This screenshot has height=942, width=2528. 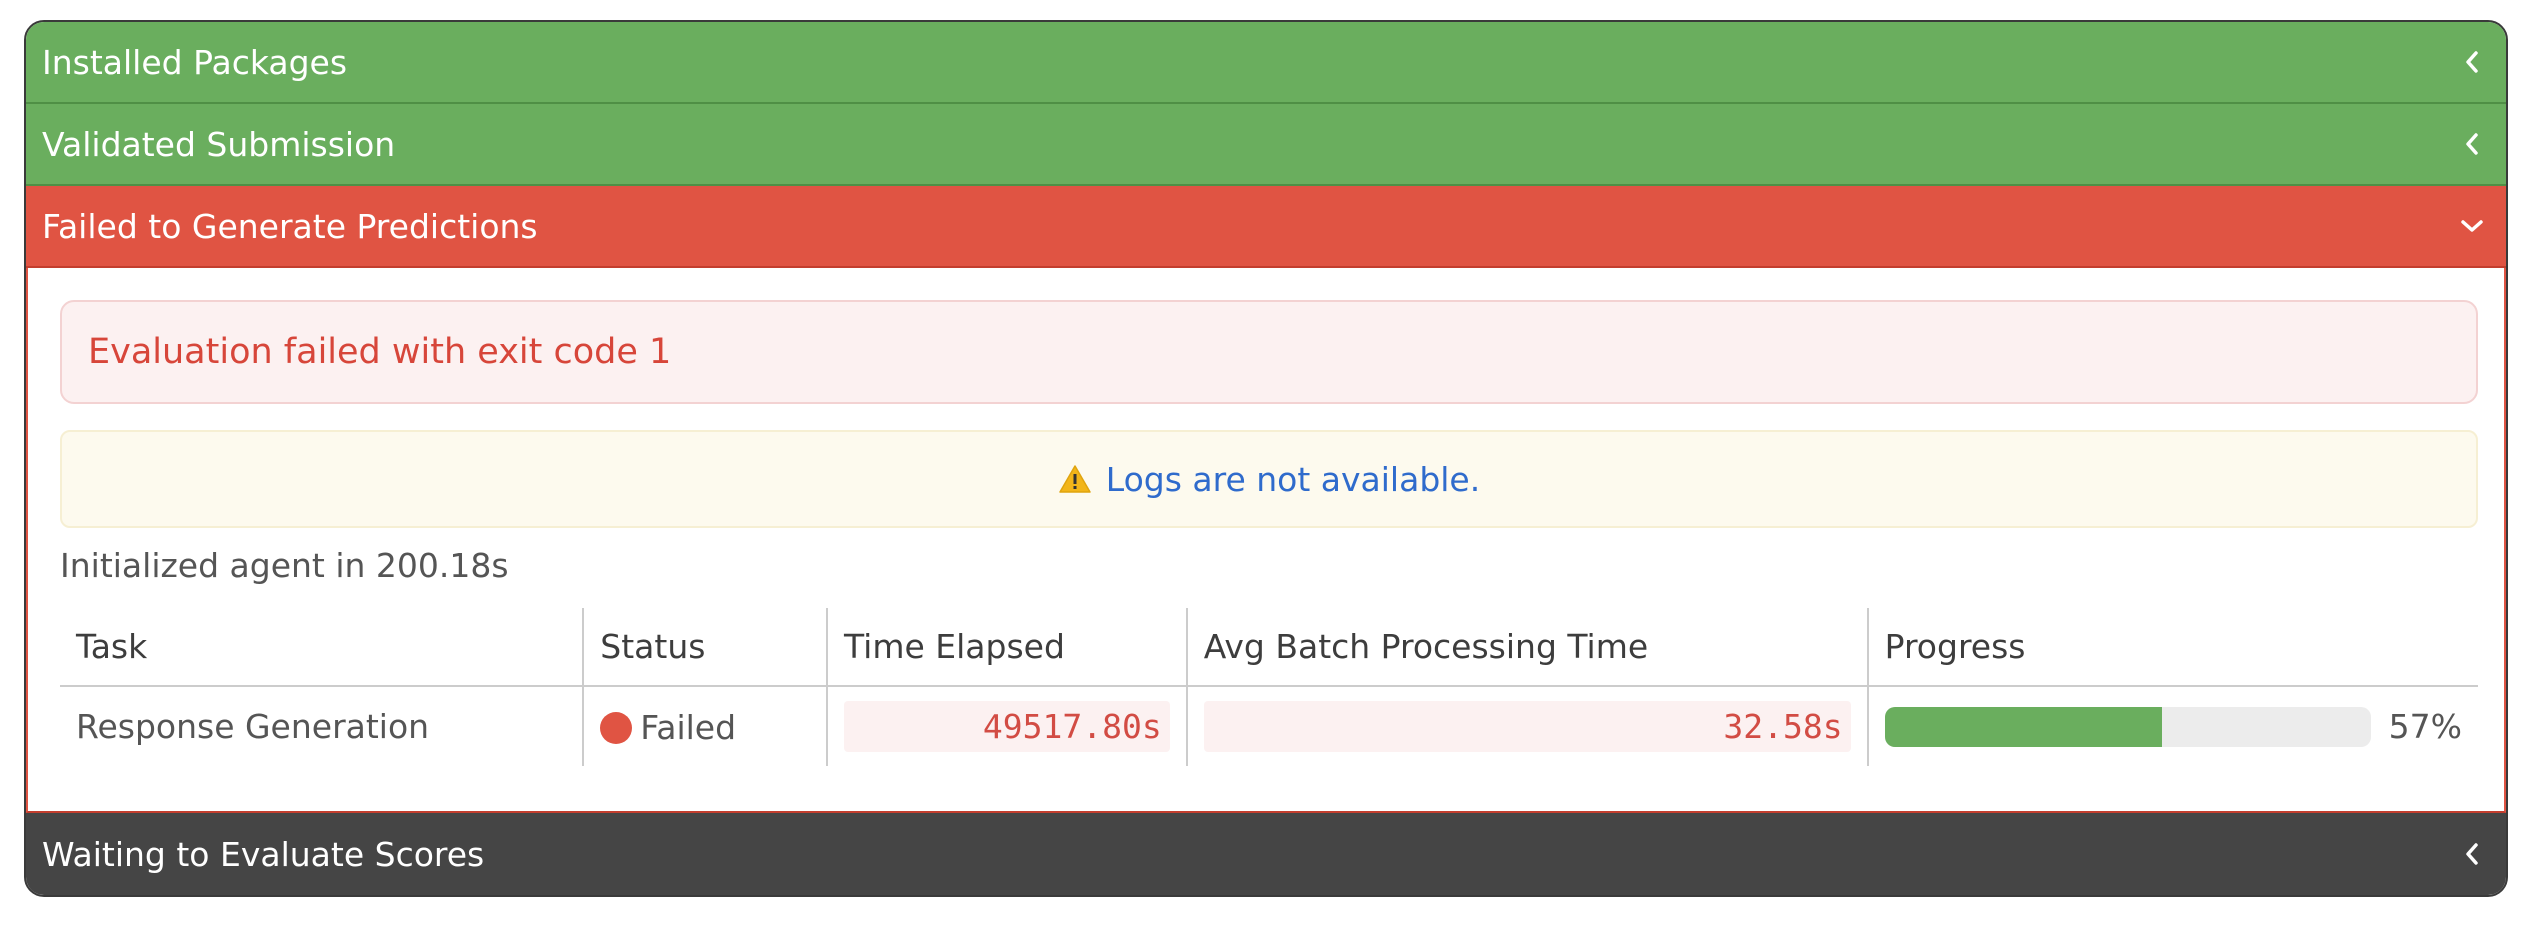 I want to click on panel-title: Installed Packages, so click(x=195, y=62).